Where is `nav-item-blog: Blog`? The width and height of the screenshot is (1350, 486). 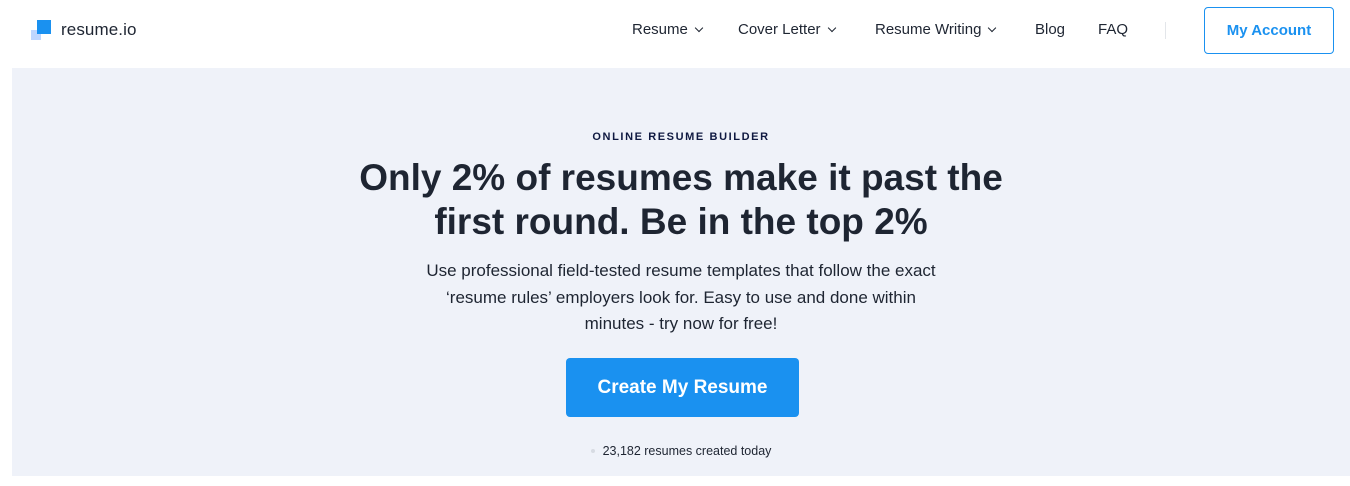 nav-item-blog: Blog is located at coordinates (1050, 29).